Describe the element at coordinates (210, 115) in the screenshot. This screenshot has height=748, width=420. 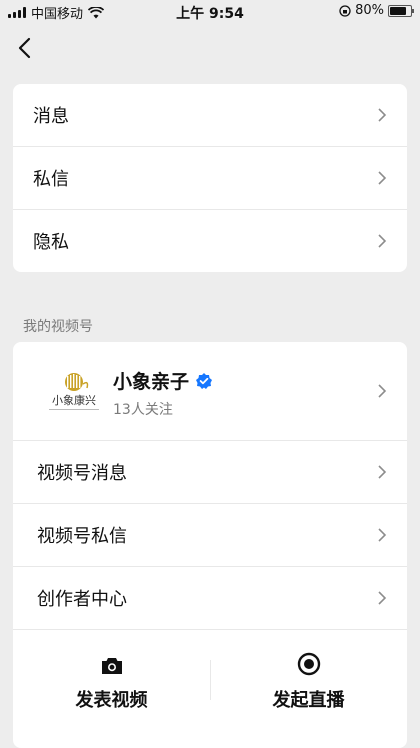
I see `row-messages: 消息` at that location.